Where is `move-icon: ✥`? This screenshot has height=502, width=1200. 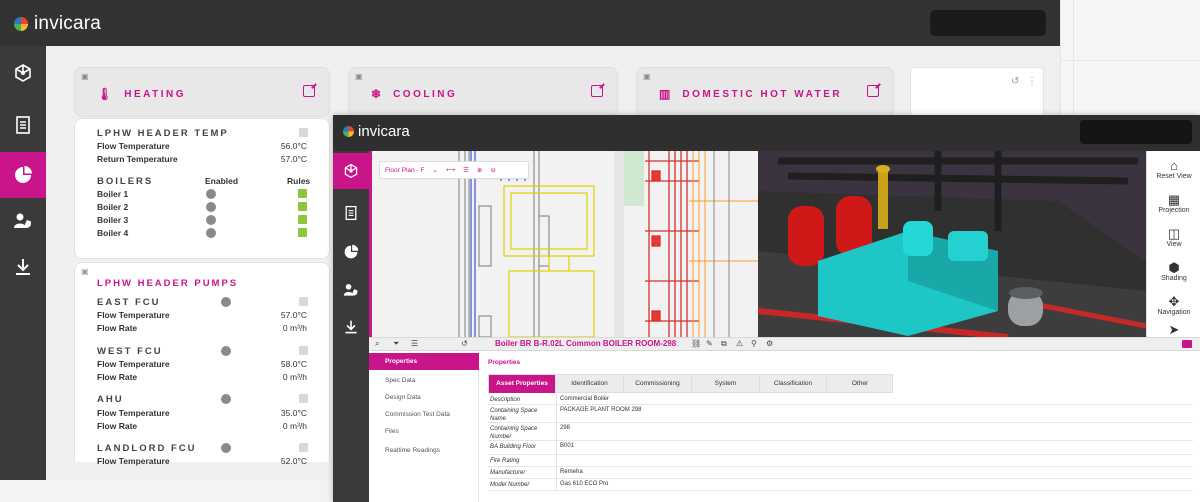
move-icon: ✥ is located at coordinates (1174, 301).